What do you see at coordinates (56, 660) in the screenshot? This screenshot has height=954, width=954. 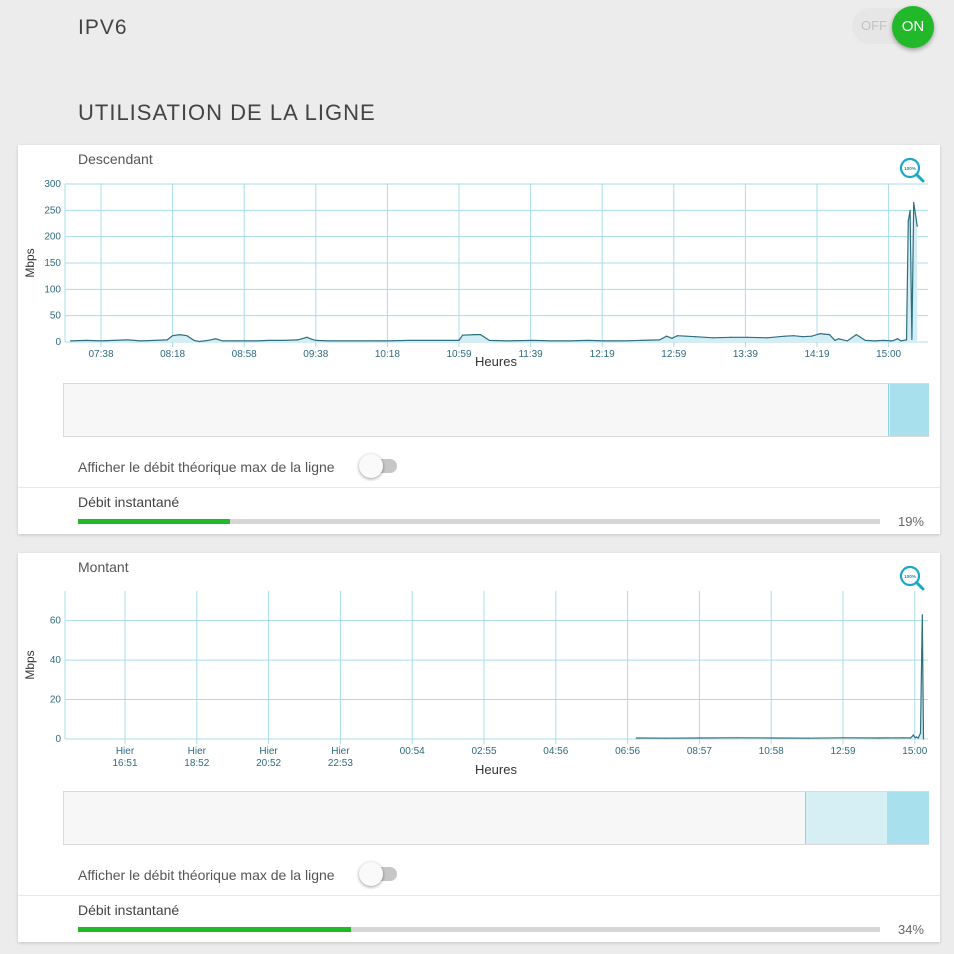 I see `upload-chart-ytick-label: 40` at bounding box center [56, 660].